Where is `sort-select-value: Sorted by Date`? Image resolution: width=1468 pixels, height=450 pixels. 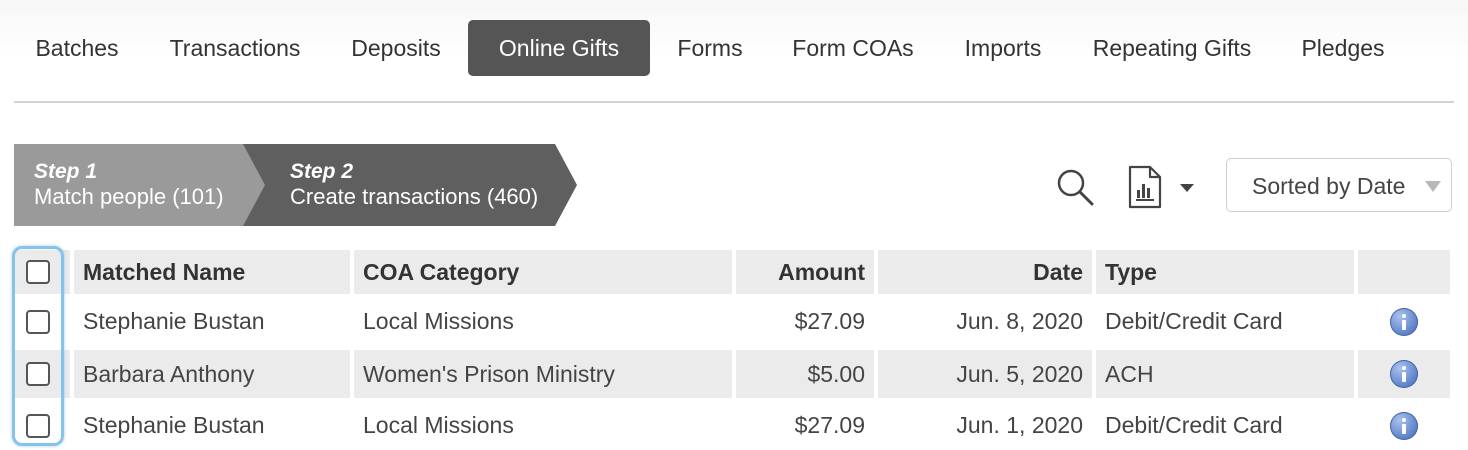
sort-select-value: Sorted by Date is located at coordinates (1329, 186).